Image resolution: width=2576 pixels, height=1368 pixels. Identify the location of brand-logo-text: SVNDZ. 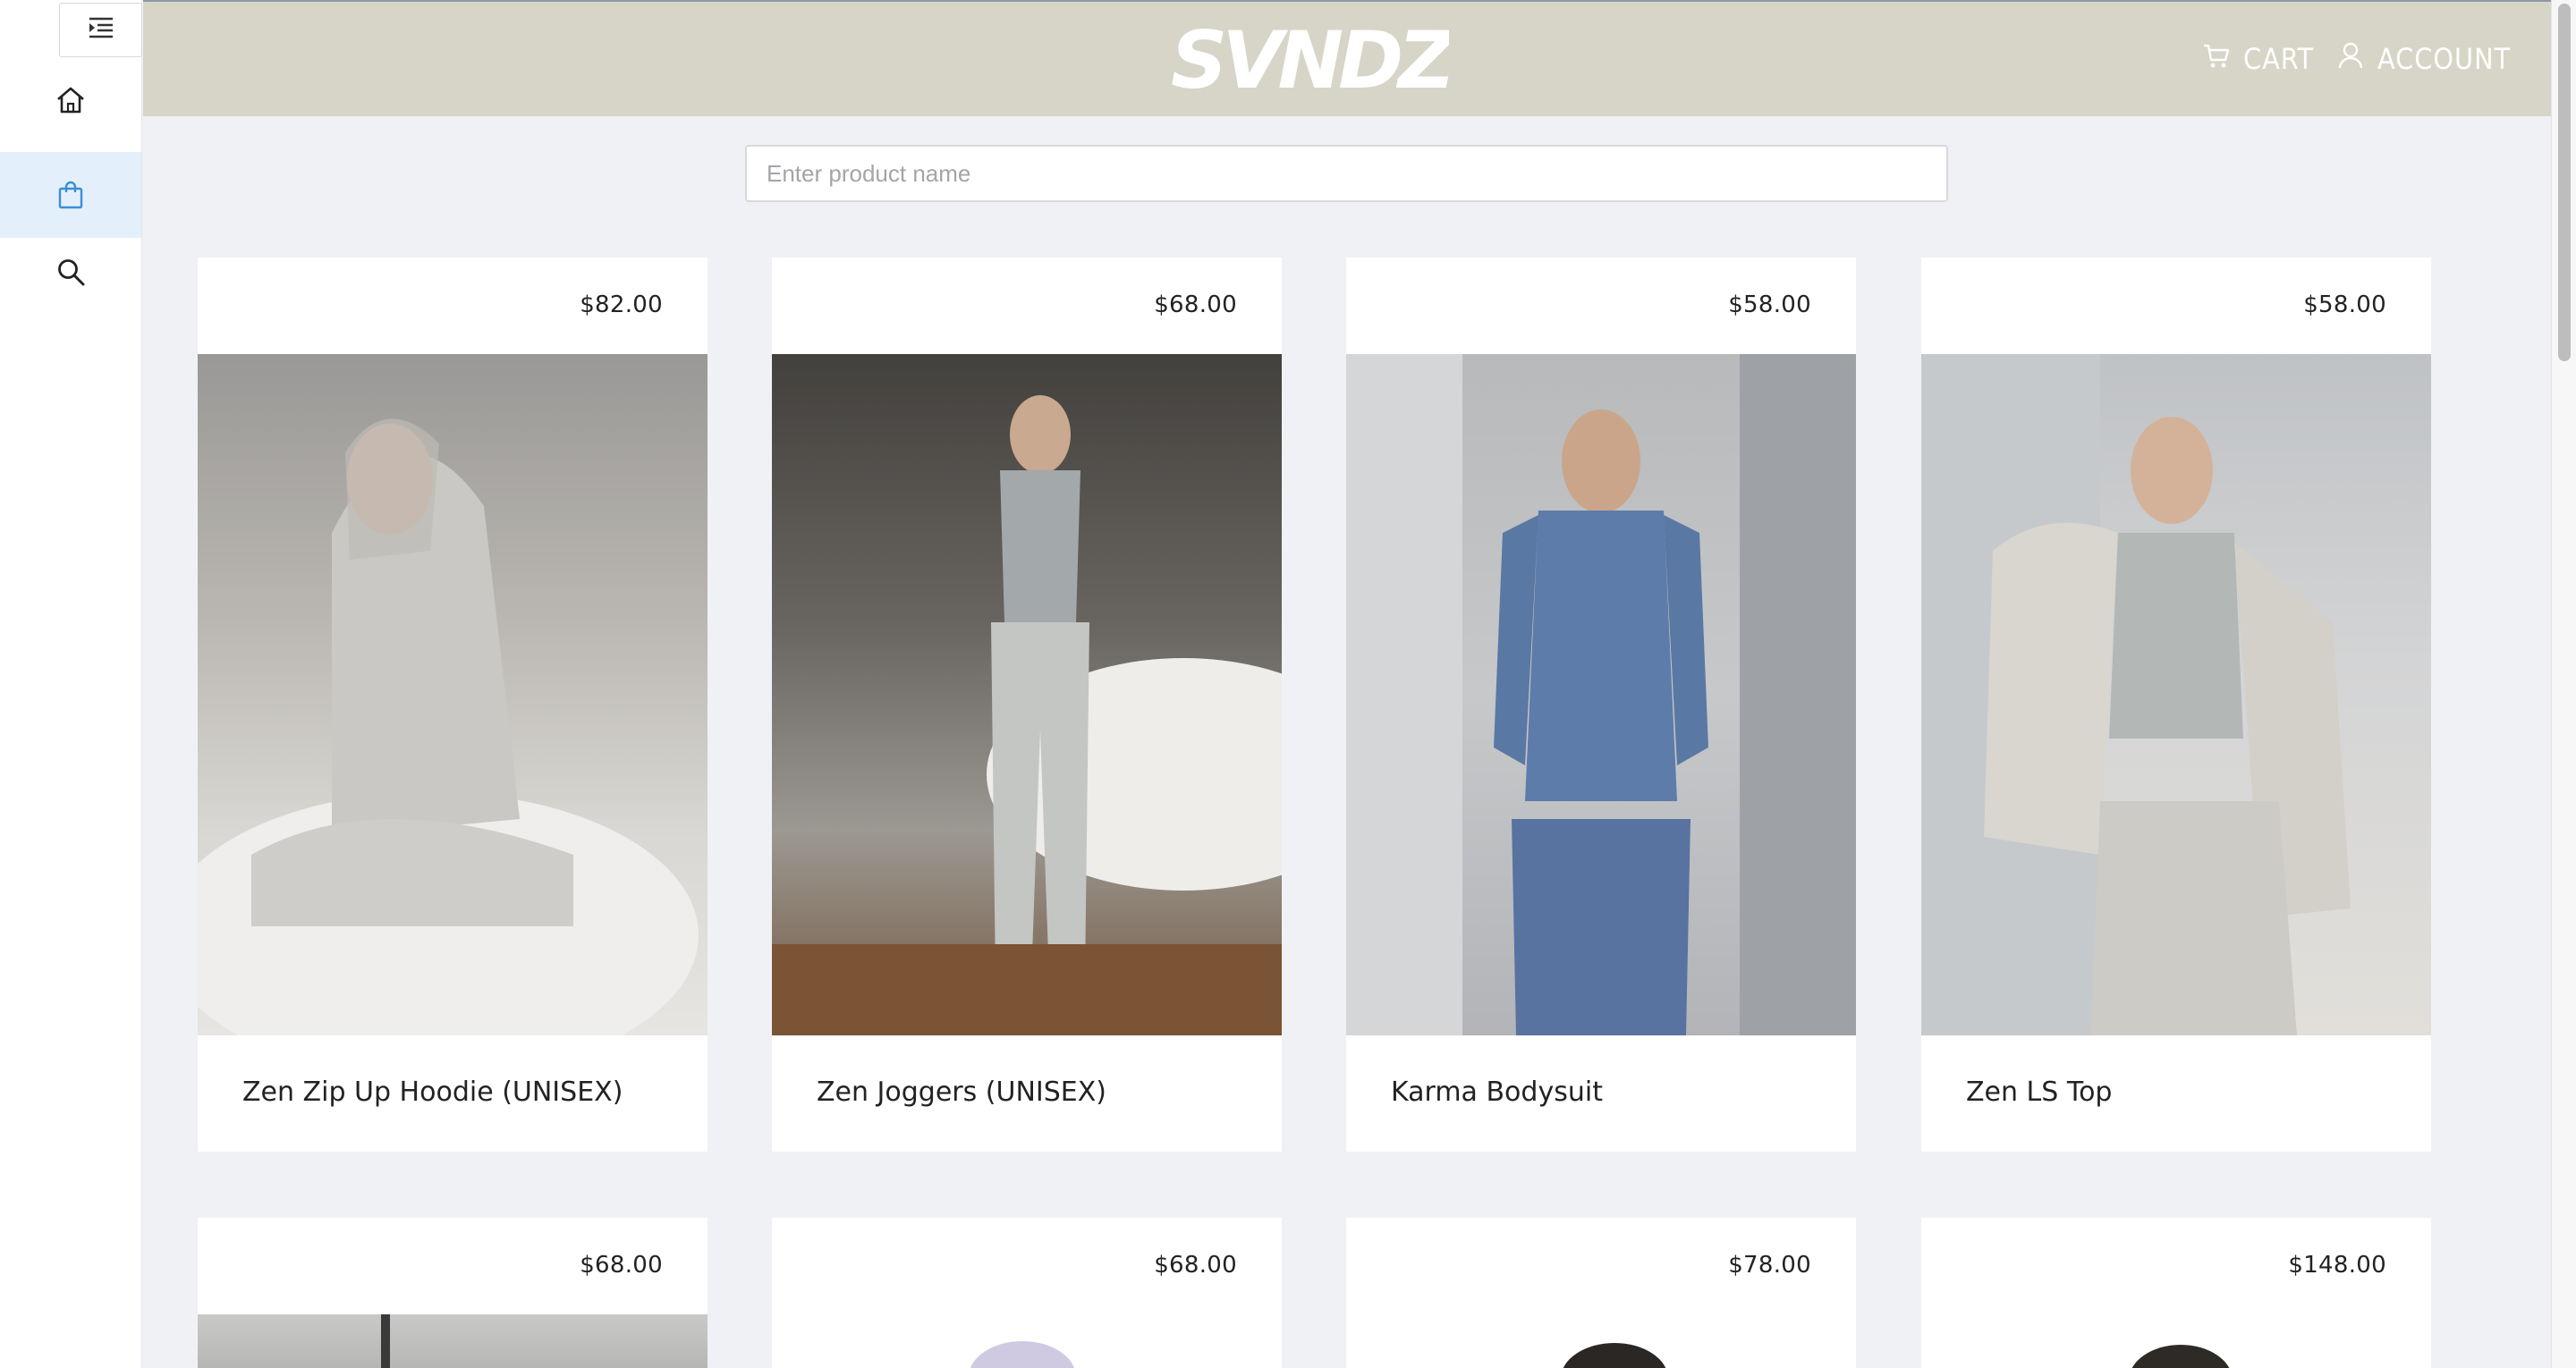
(1310, 58).